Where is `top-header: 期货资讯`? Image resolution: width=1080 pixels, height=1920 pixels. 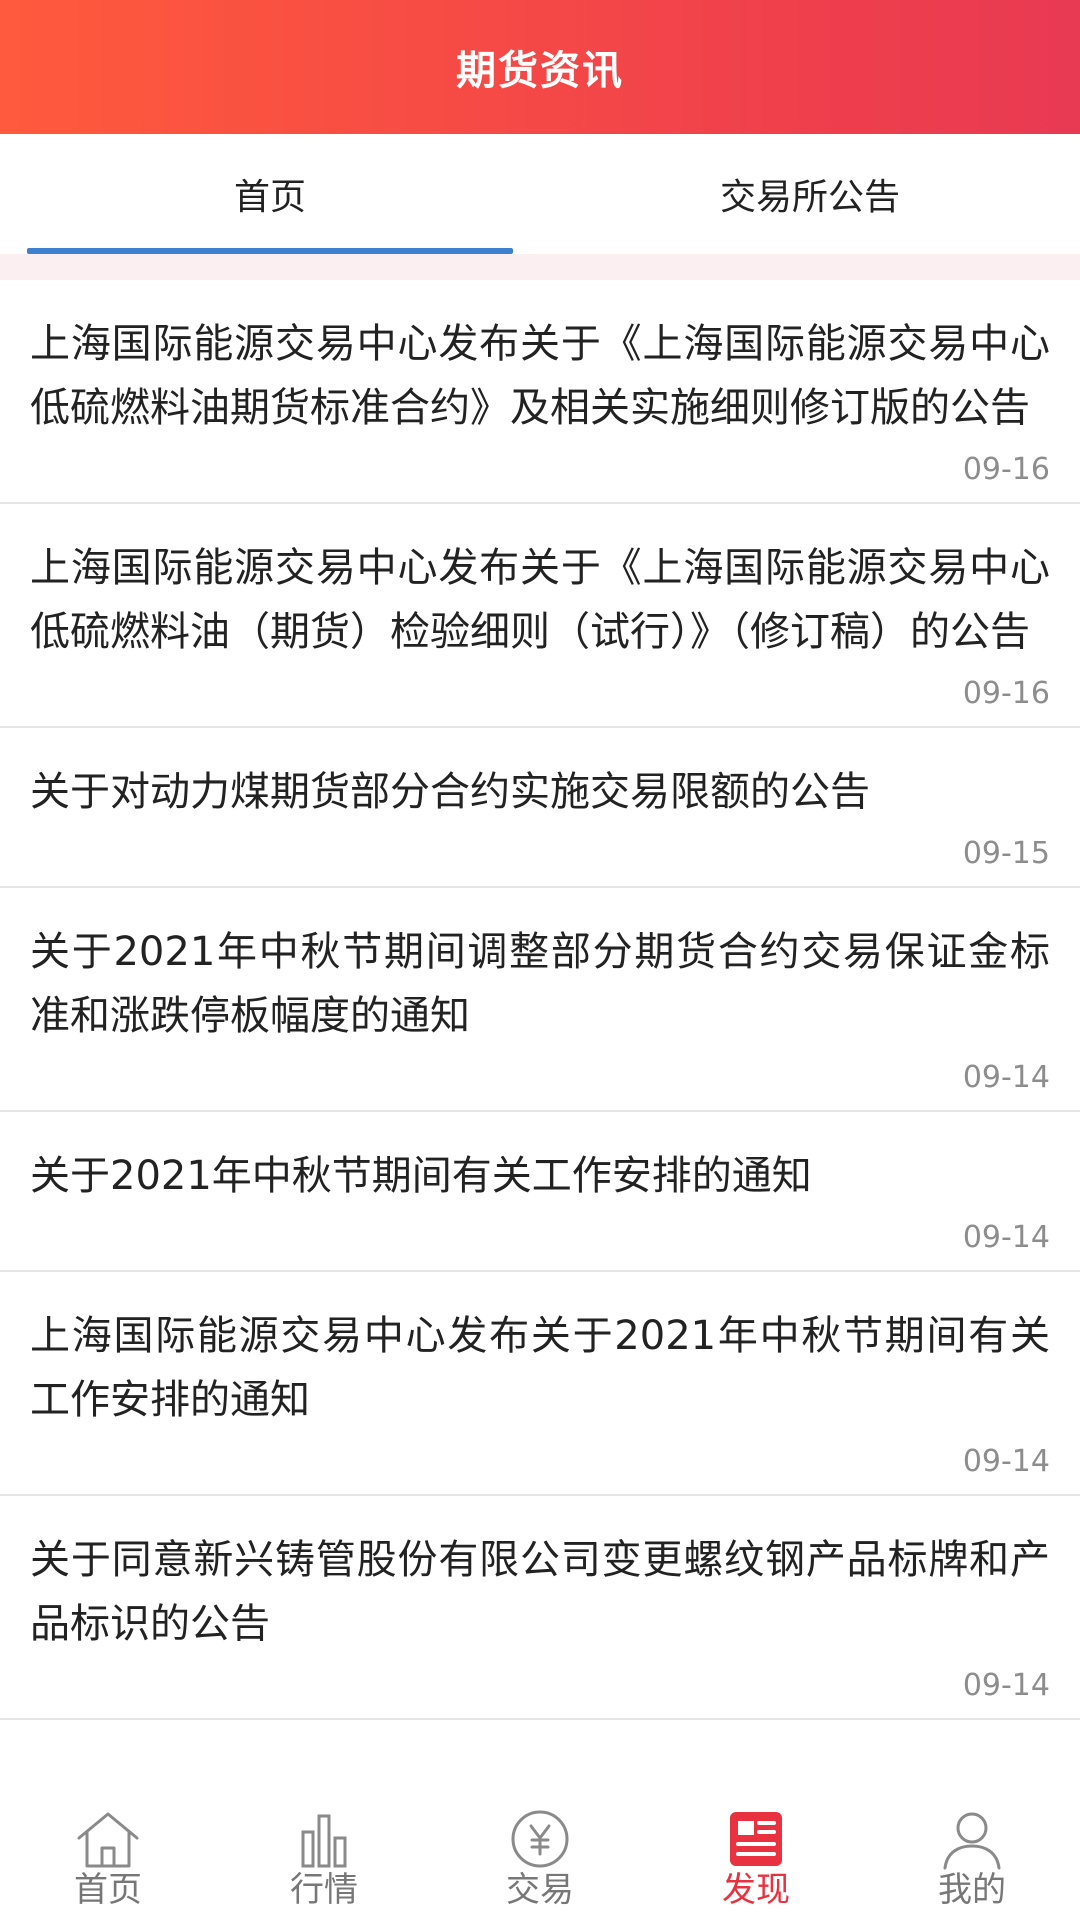
top-header: 期货资讯 is located at coordinates (540, 67).